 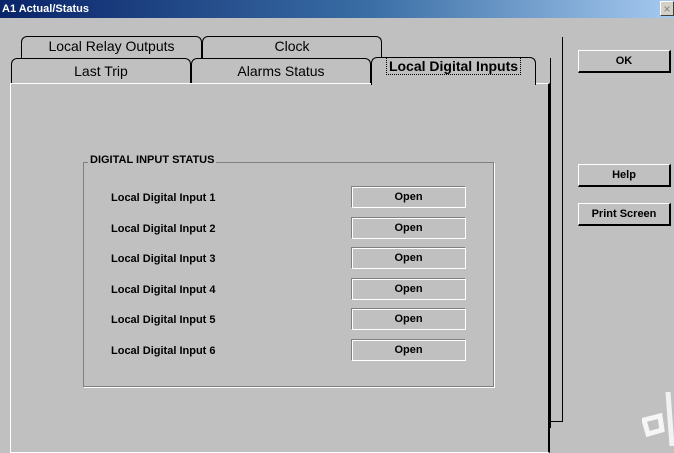 What do you see at coordinates (658, 419) in the screenshot?
I see `watermark-mark` at bounding box center [658, 419].